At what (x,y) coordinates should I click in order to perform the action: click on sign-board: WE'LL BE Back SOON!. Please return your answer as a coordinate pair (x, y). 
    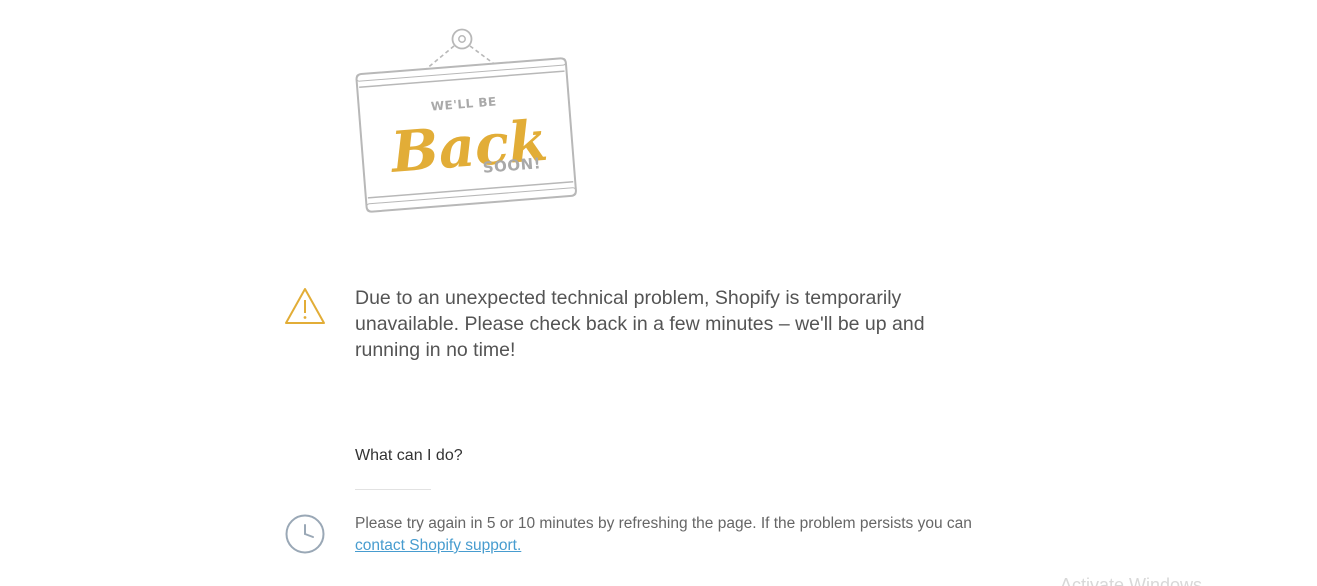
    Looking at the image, I should click on (466, 135).